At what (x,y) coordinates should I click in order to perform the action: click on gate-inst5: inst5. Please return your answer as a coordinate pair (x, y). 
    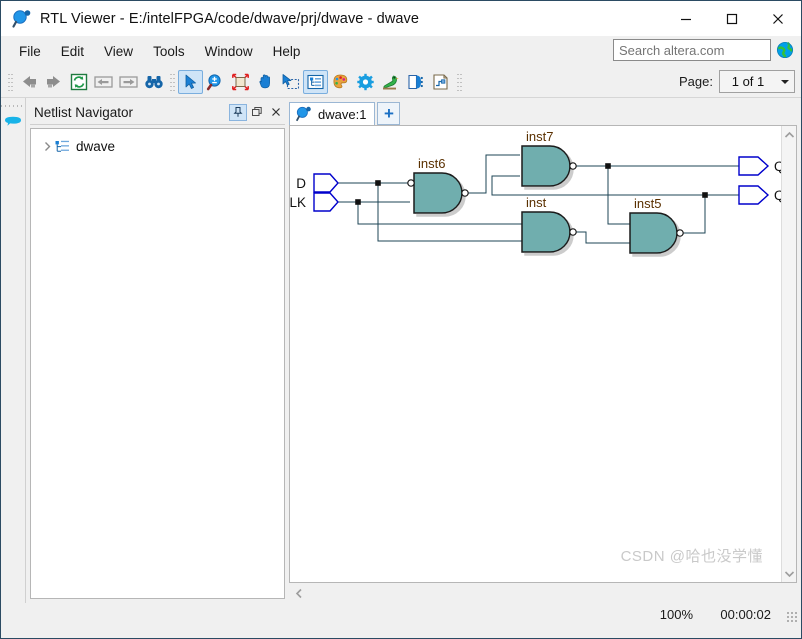
    Looking at the image, I should click on (656, 225).